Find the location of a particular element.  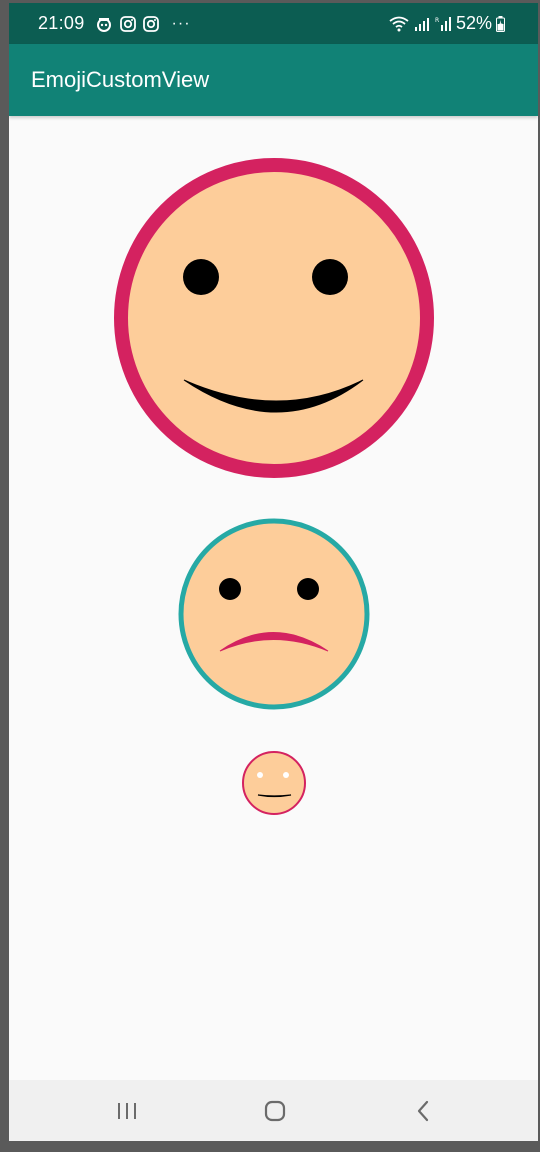

signal-icon is located at coordinates (422, 24).